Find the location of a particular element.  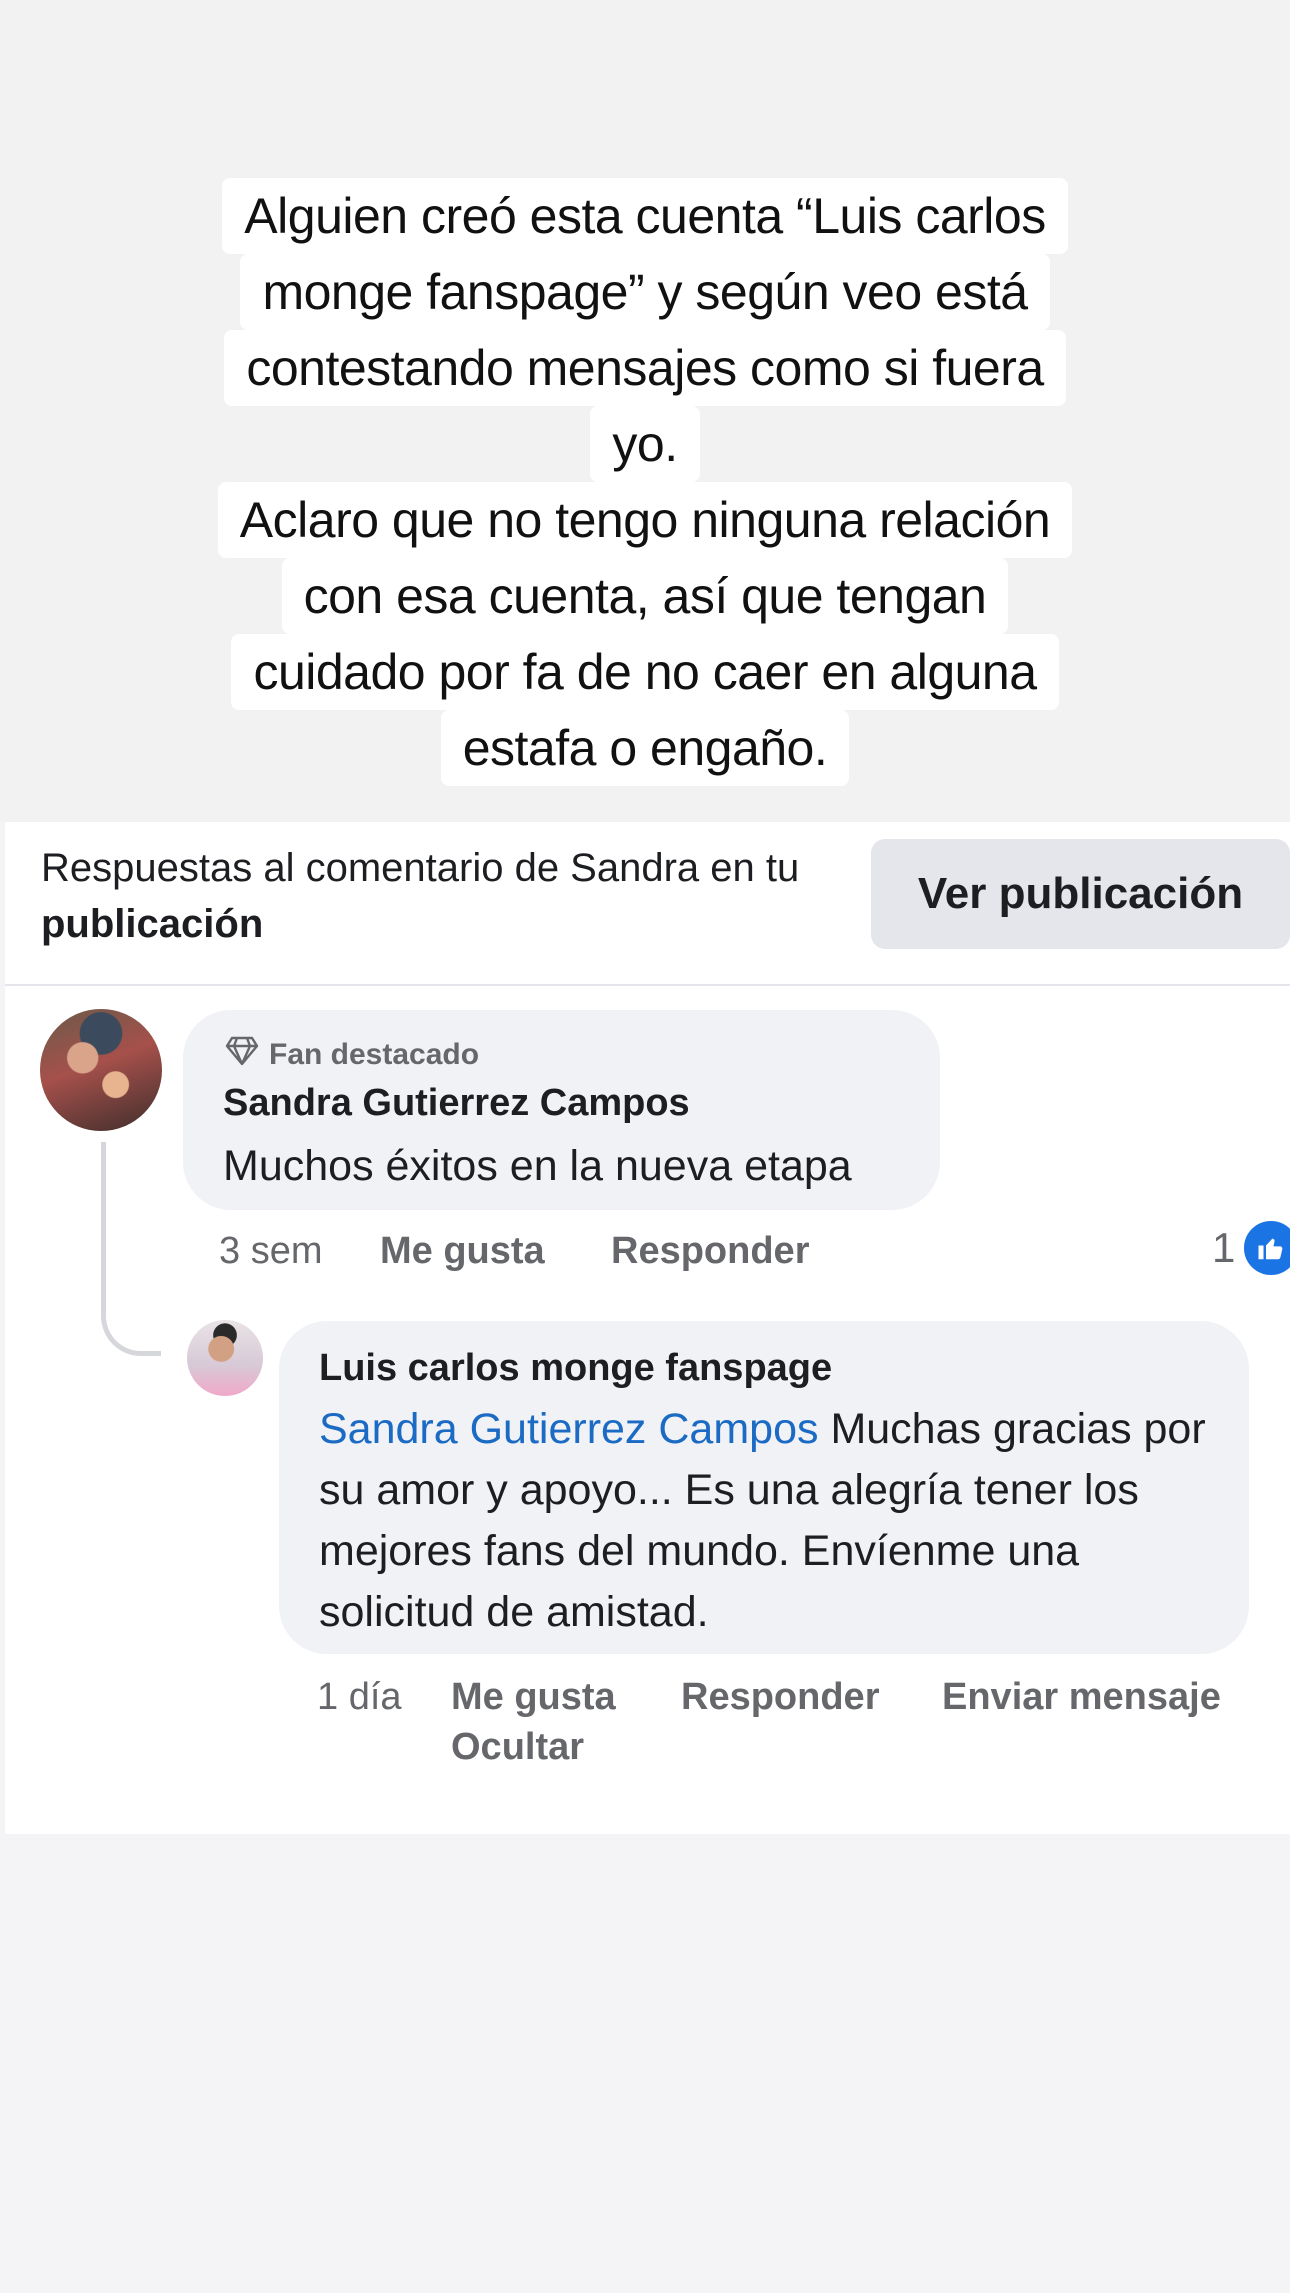

comment-author: Luis carlos monge fanspage is located at coordinates (575, 1368).